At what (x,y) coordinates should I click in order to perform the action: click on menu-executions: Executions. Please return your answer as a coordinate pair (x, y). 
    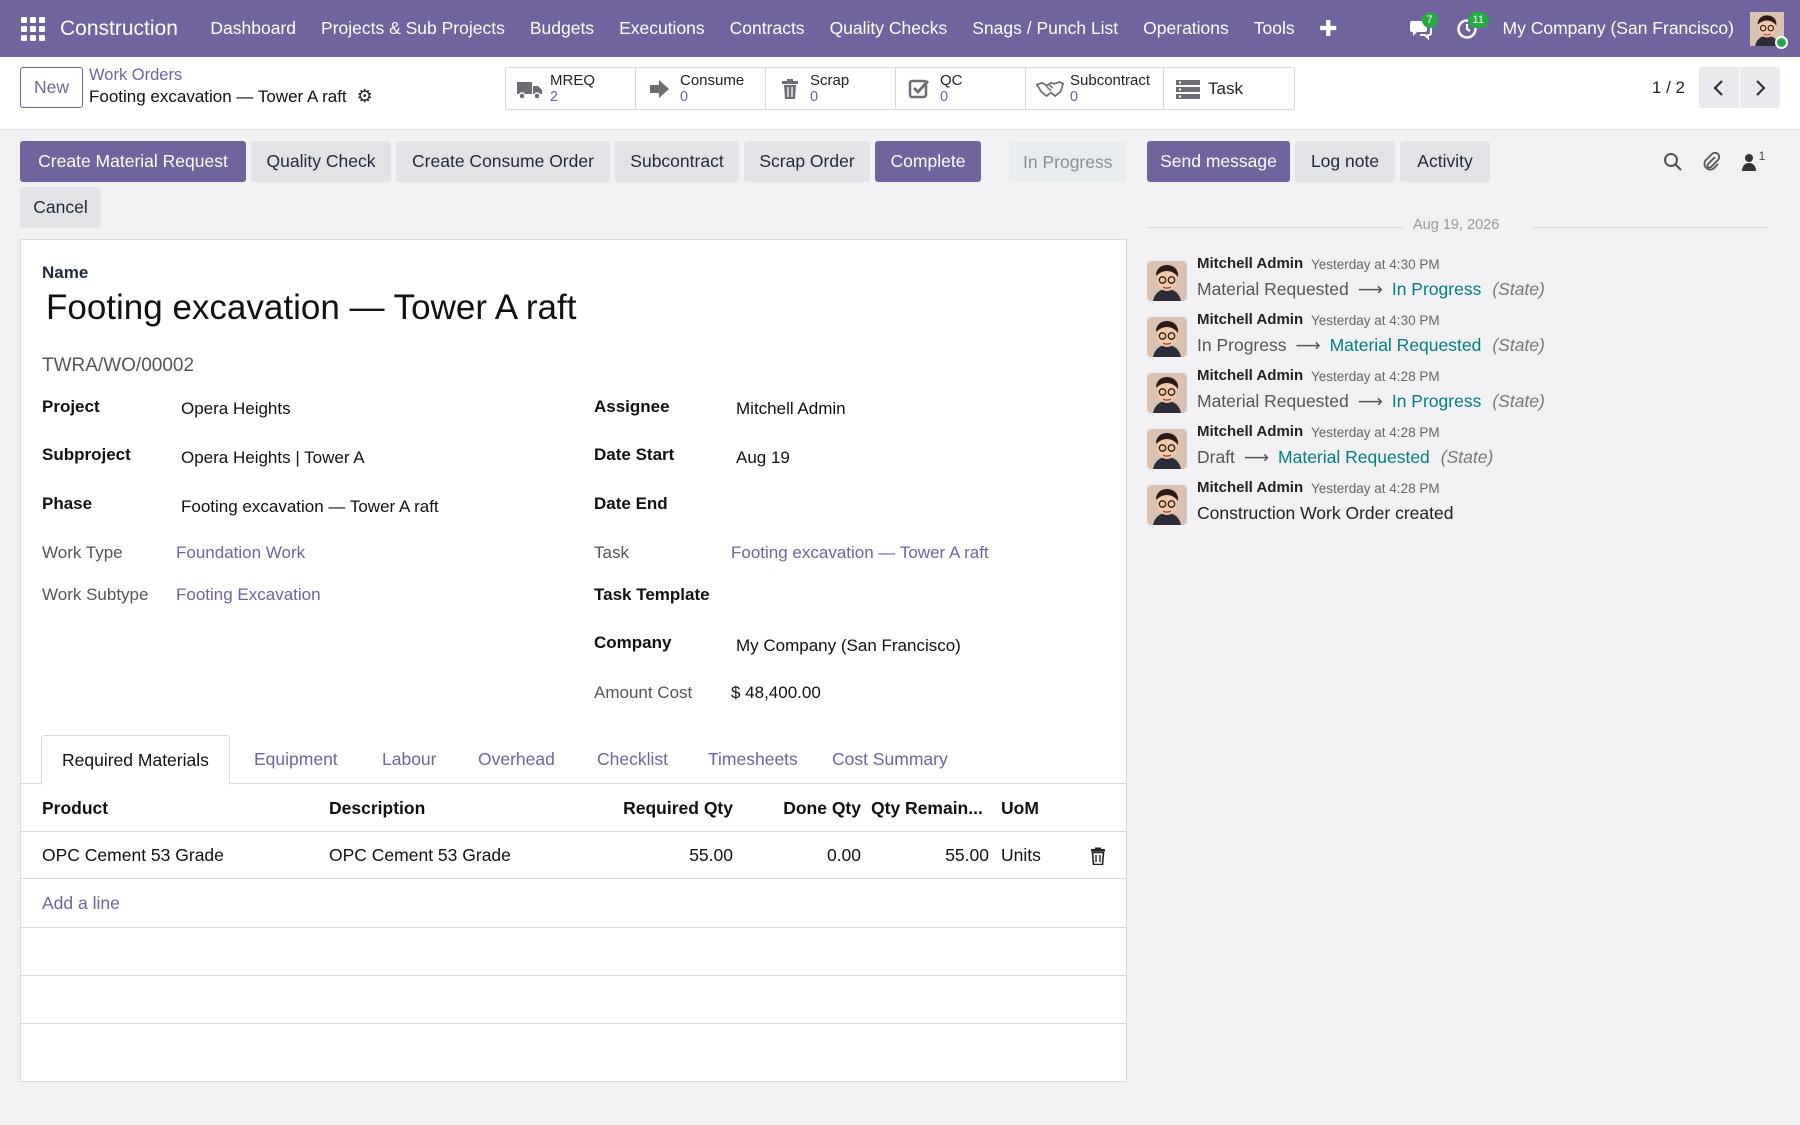
    Looking at the image, I should click on (662, 28).